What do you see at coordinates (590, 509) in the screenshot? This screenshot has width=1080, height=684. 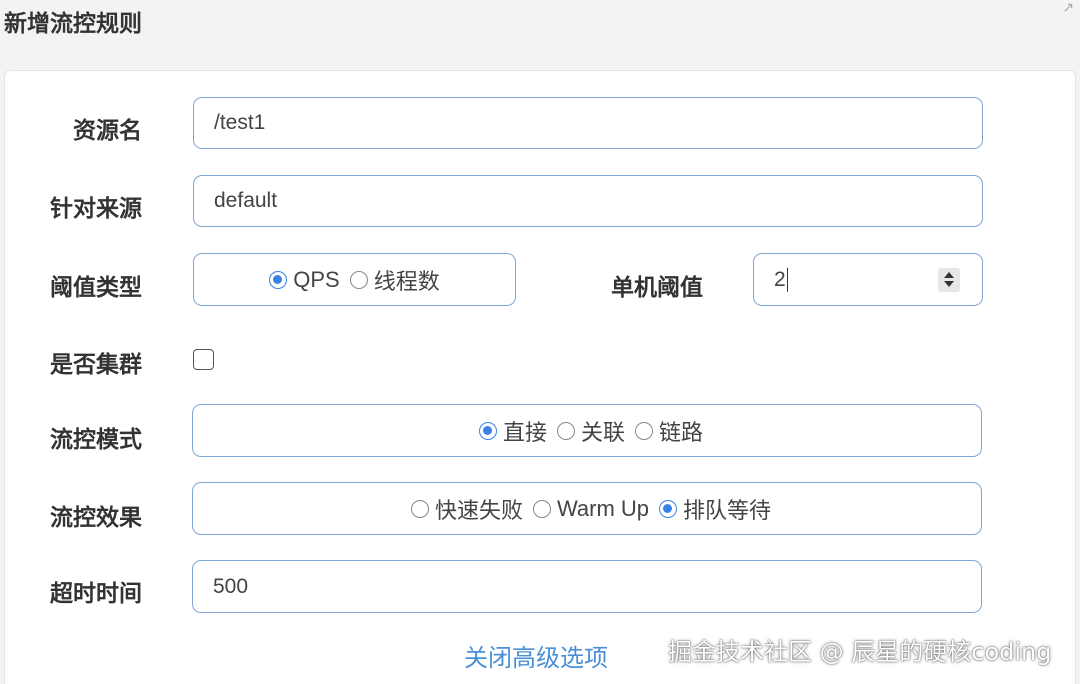 I see `behavior-option-warm-up: Warm Up` at bounding box center [590, 509].